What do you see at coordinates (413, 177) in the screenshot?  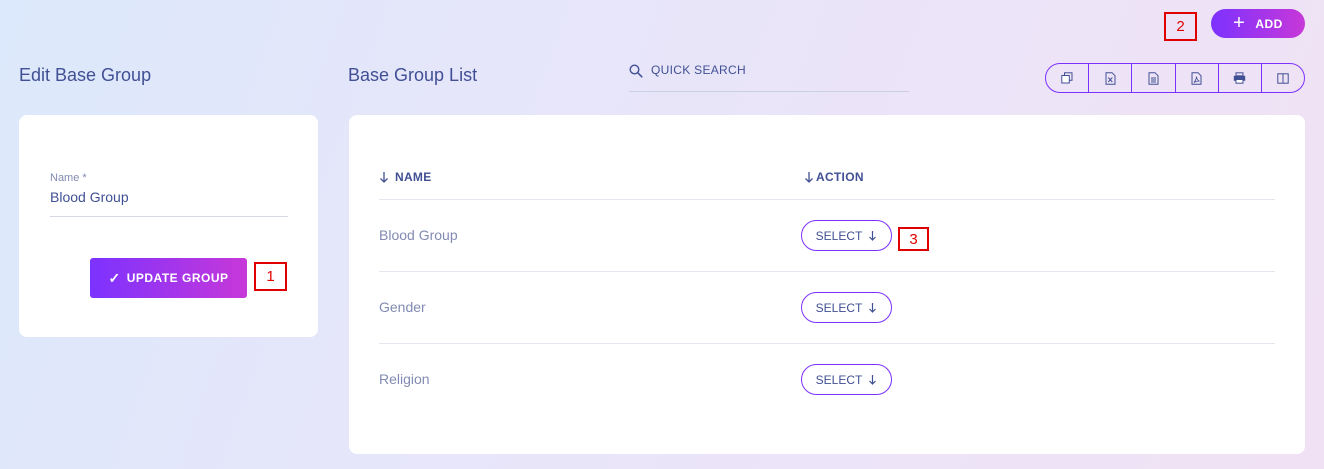 I see `column-name-label: NAME` at bounding box center [413, 177].